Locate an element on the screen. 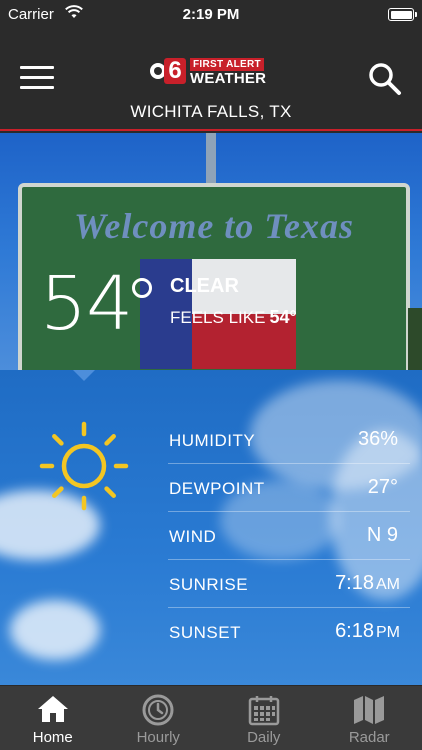 The height and width of the screenshot is (750, 422). logo-number: 6 is located at coordinates (175, 71).